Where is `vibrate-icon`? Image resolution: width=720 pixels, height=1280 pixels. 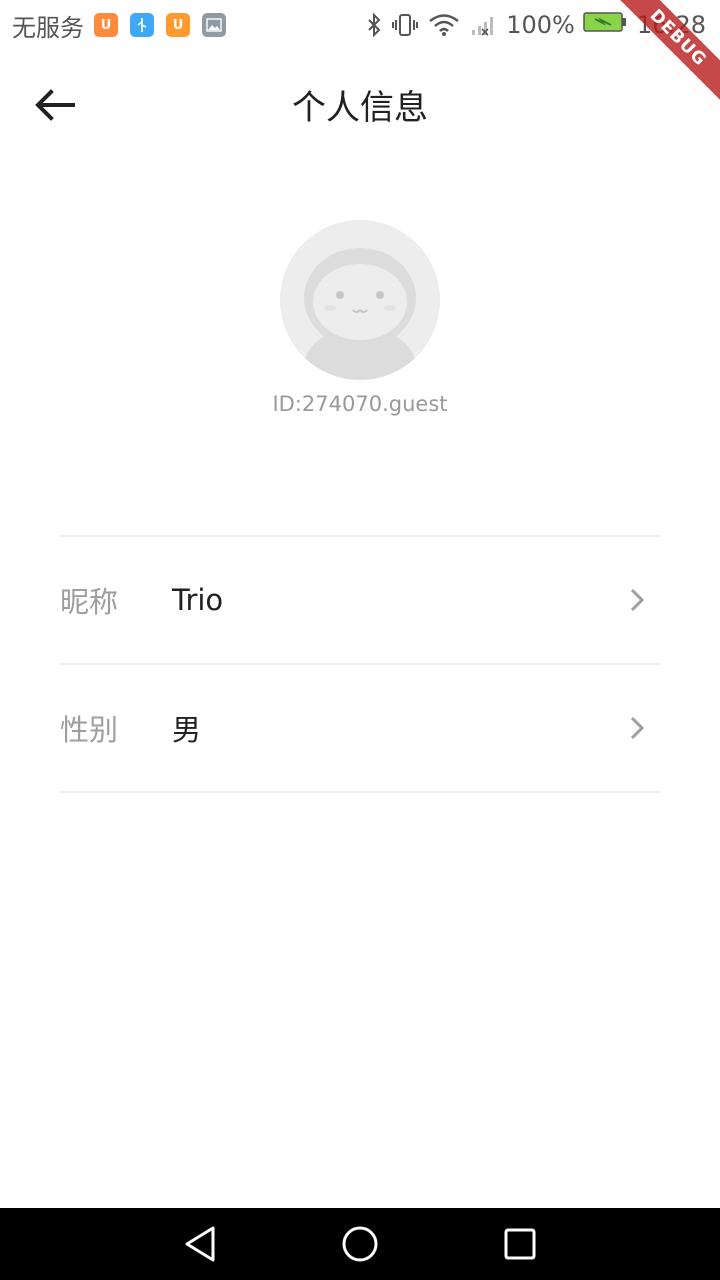 vibrate-icon is located at coordinates (405, 25).